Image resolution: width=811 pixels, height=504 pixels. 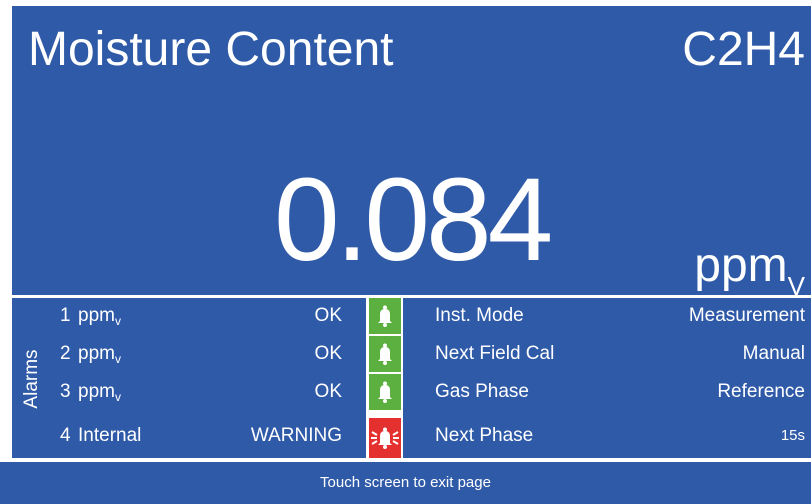 I want to click on alarm-row-4: 4 Internal WARNING, so click(x=189, y=436).